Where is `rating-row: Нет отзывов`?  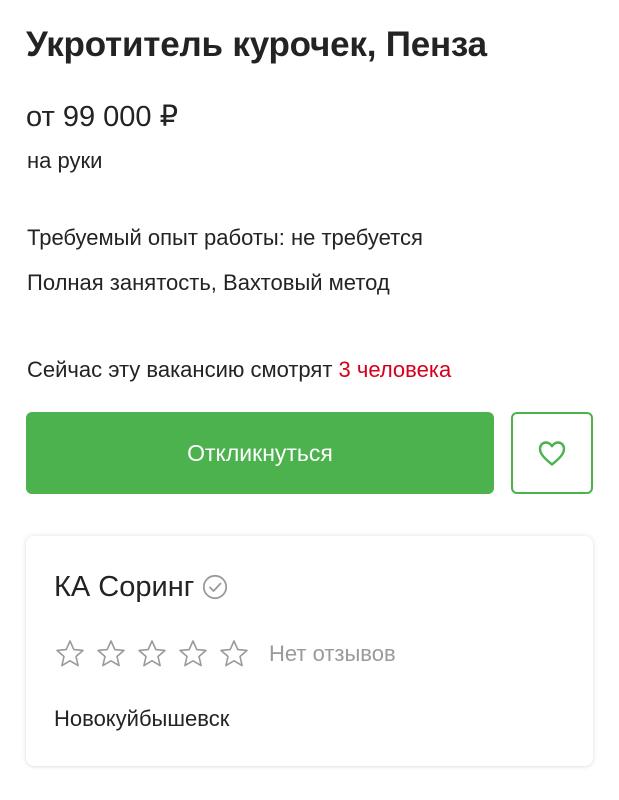 rating-row: Нет отзывов is located at coordinates (225, 654).